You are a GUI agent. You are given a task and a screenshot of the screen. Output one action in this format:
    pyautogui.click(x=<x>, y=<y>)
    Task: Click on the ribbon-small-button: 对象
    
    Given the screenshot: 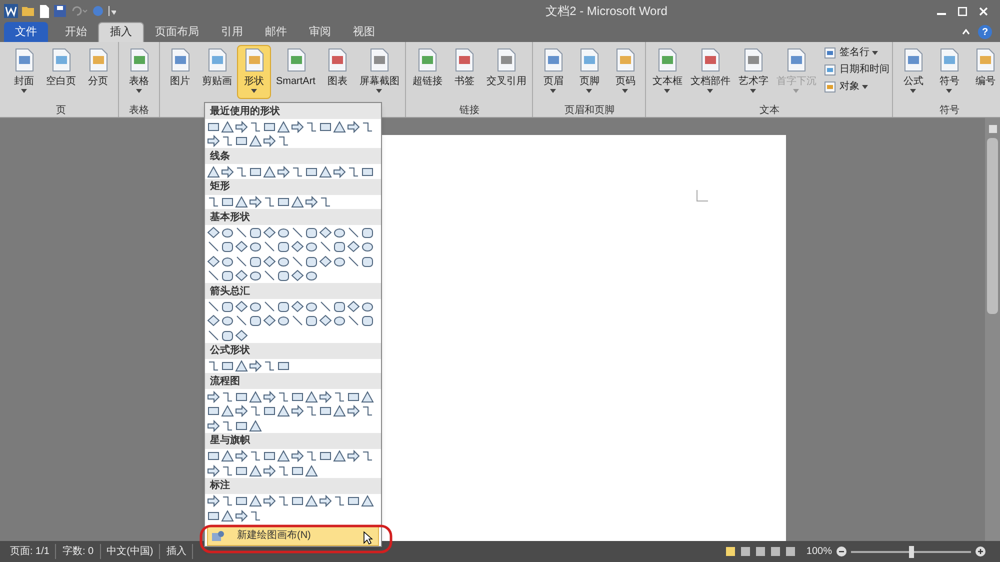 What is the action you would take?
    pyautogui.click(x=857, y=86)
    